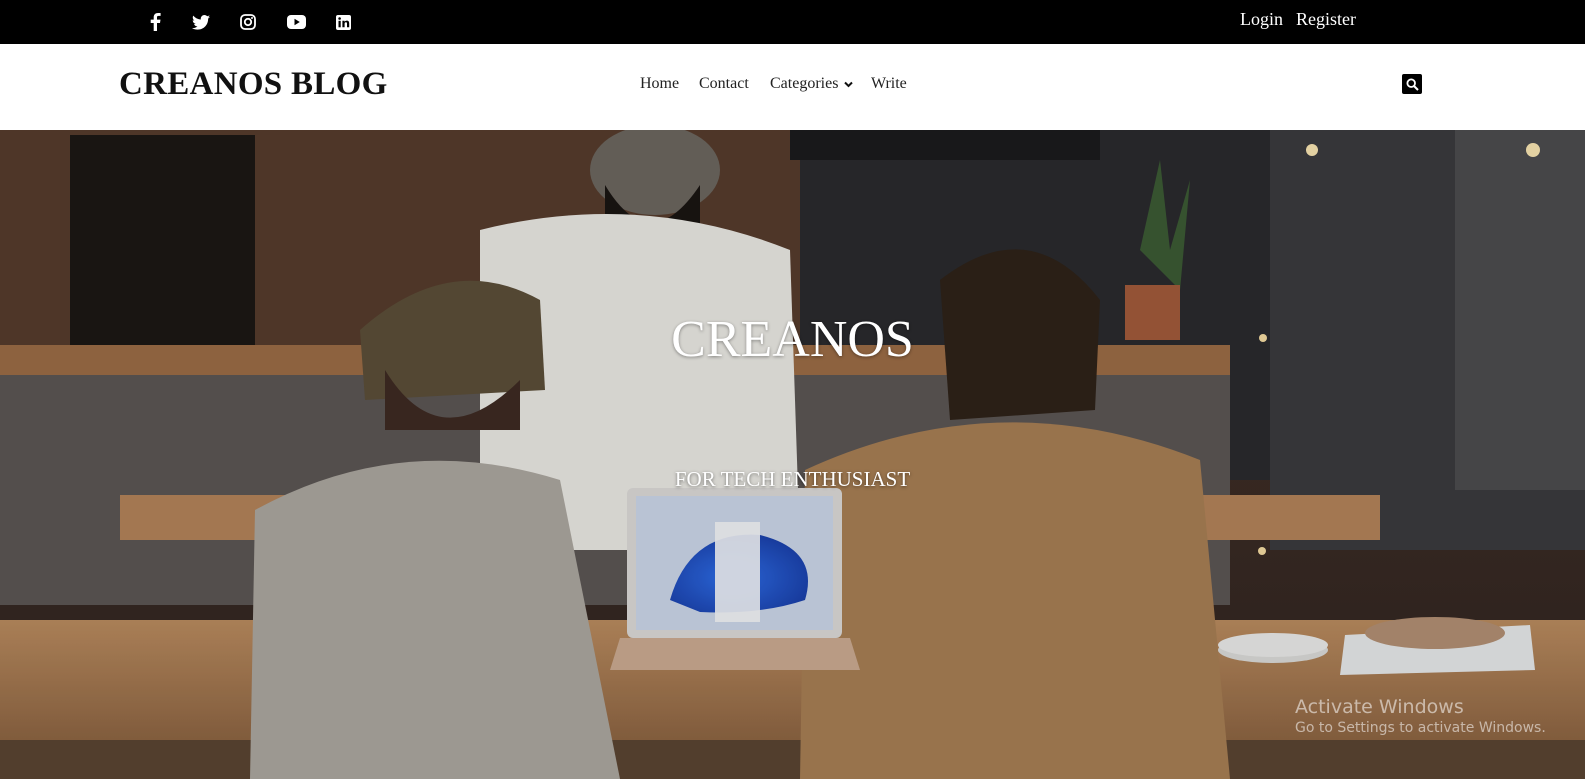  Describe the element at coordinates (889, 84) in the screenshot. I see `nav-write: Write` at that location.